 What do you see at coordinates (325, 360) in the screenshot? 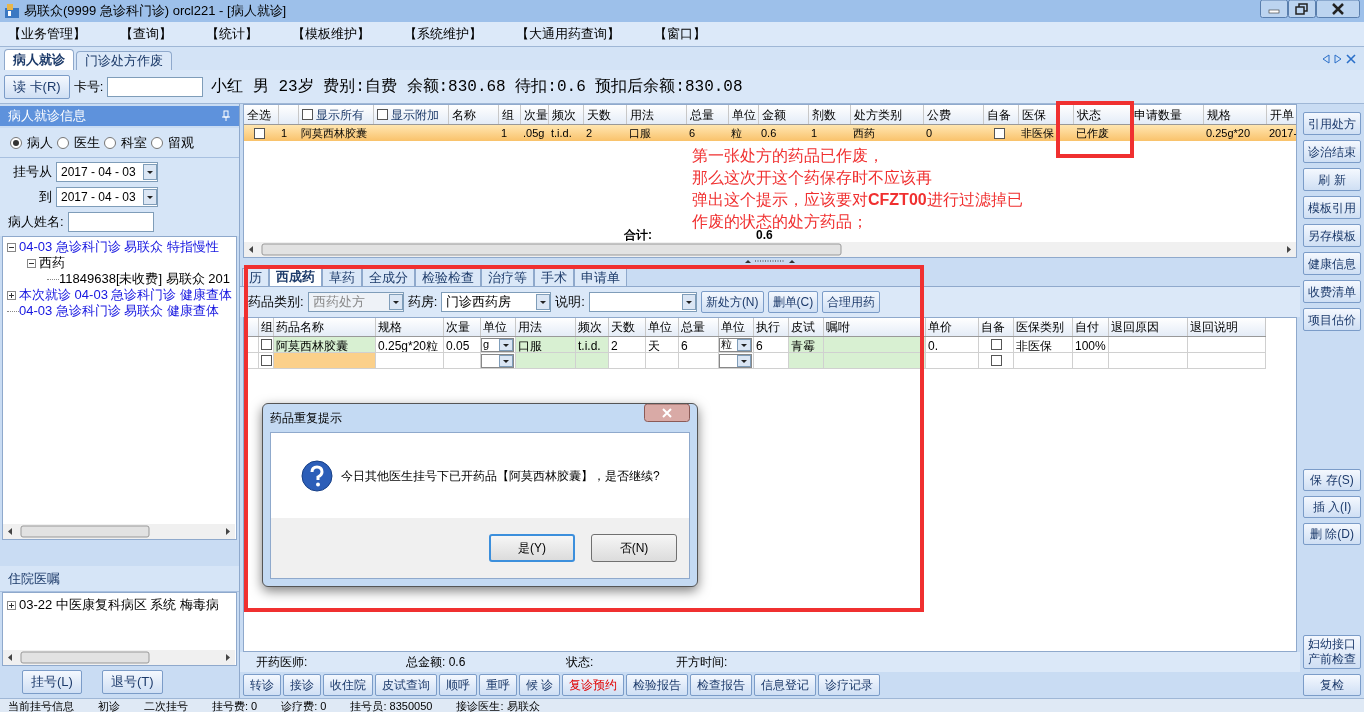
I see `active-cell` at bounding box center [325, 360].